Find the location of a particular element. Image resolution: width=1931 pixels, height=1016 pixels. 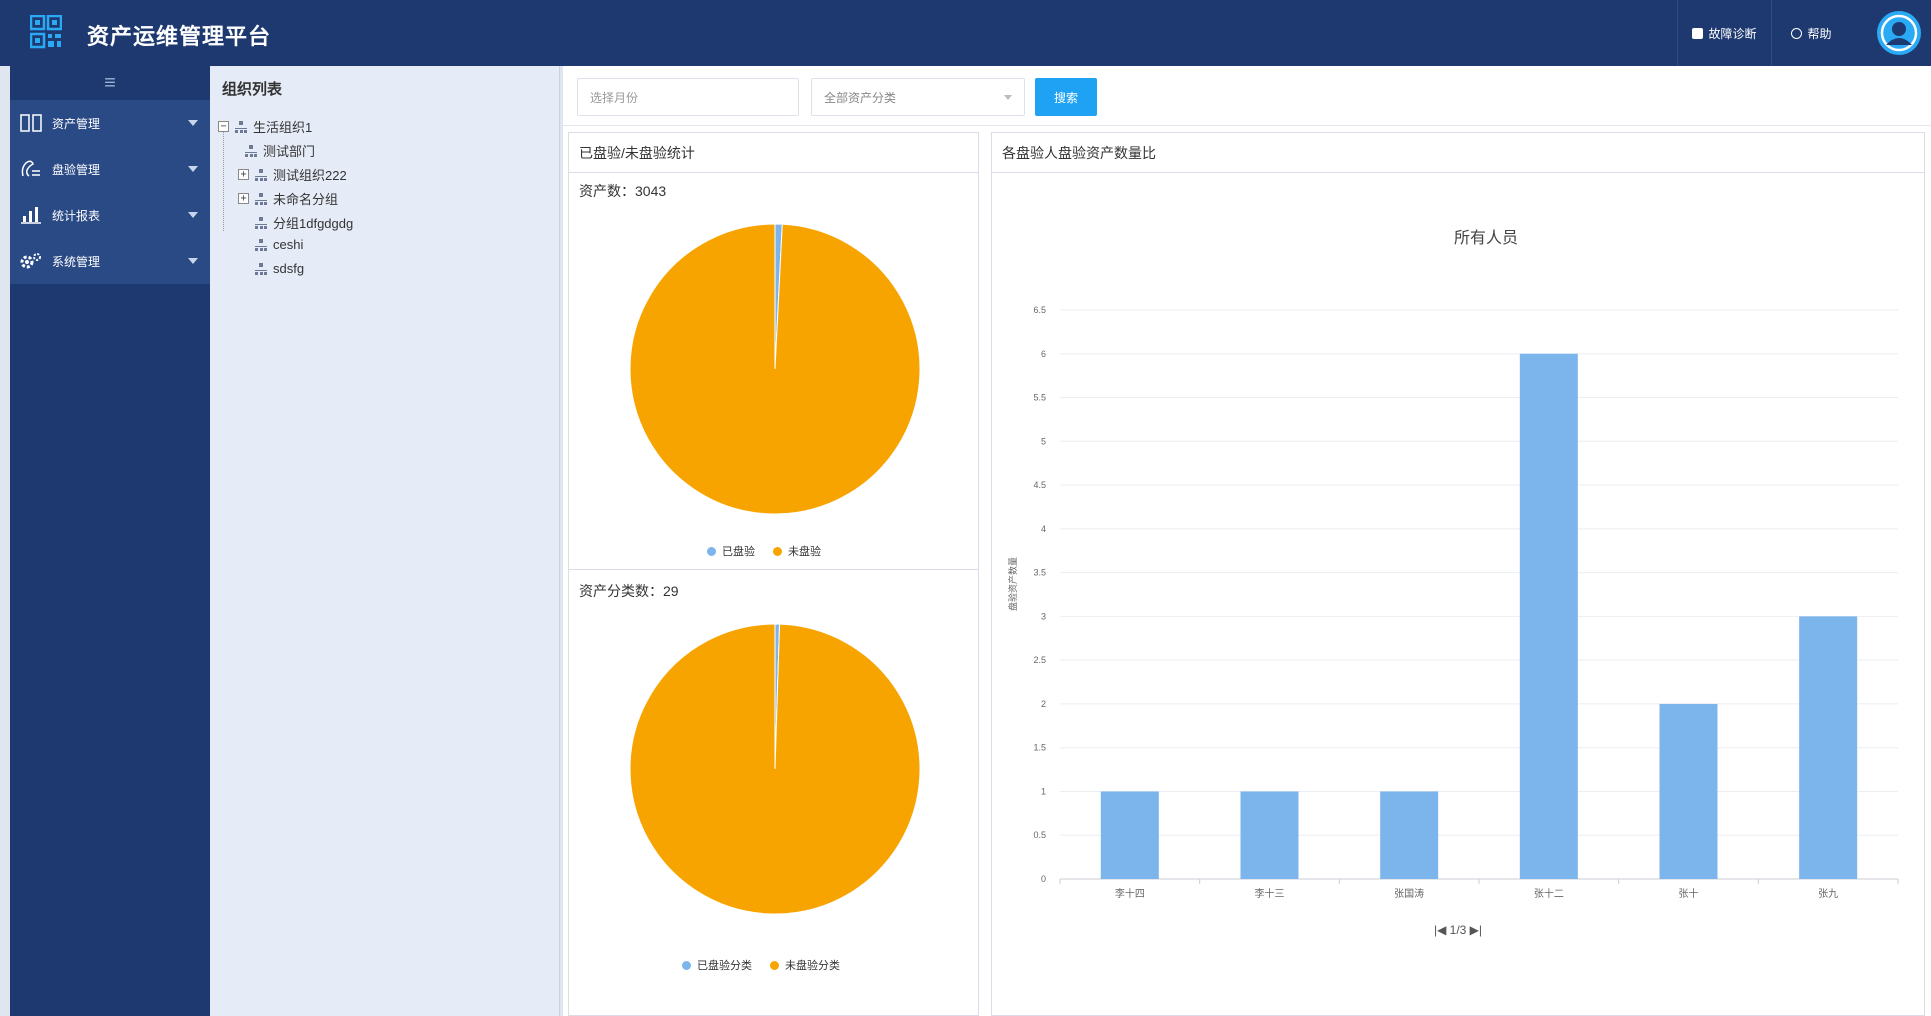

x-tick-label: 张九 is located at coordinates (1828, 894).